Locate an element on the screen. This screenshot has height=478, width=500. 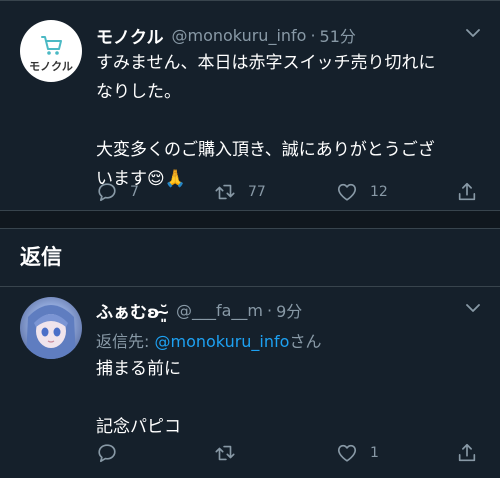
user-handle: @___fa__m is located at coordinates (219, 310).